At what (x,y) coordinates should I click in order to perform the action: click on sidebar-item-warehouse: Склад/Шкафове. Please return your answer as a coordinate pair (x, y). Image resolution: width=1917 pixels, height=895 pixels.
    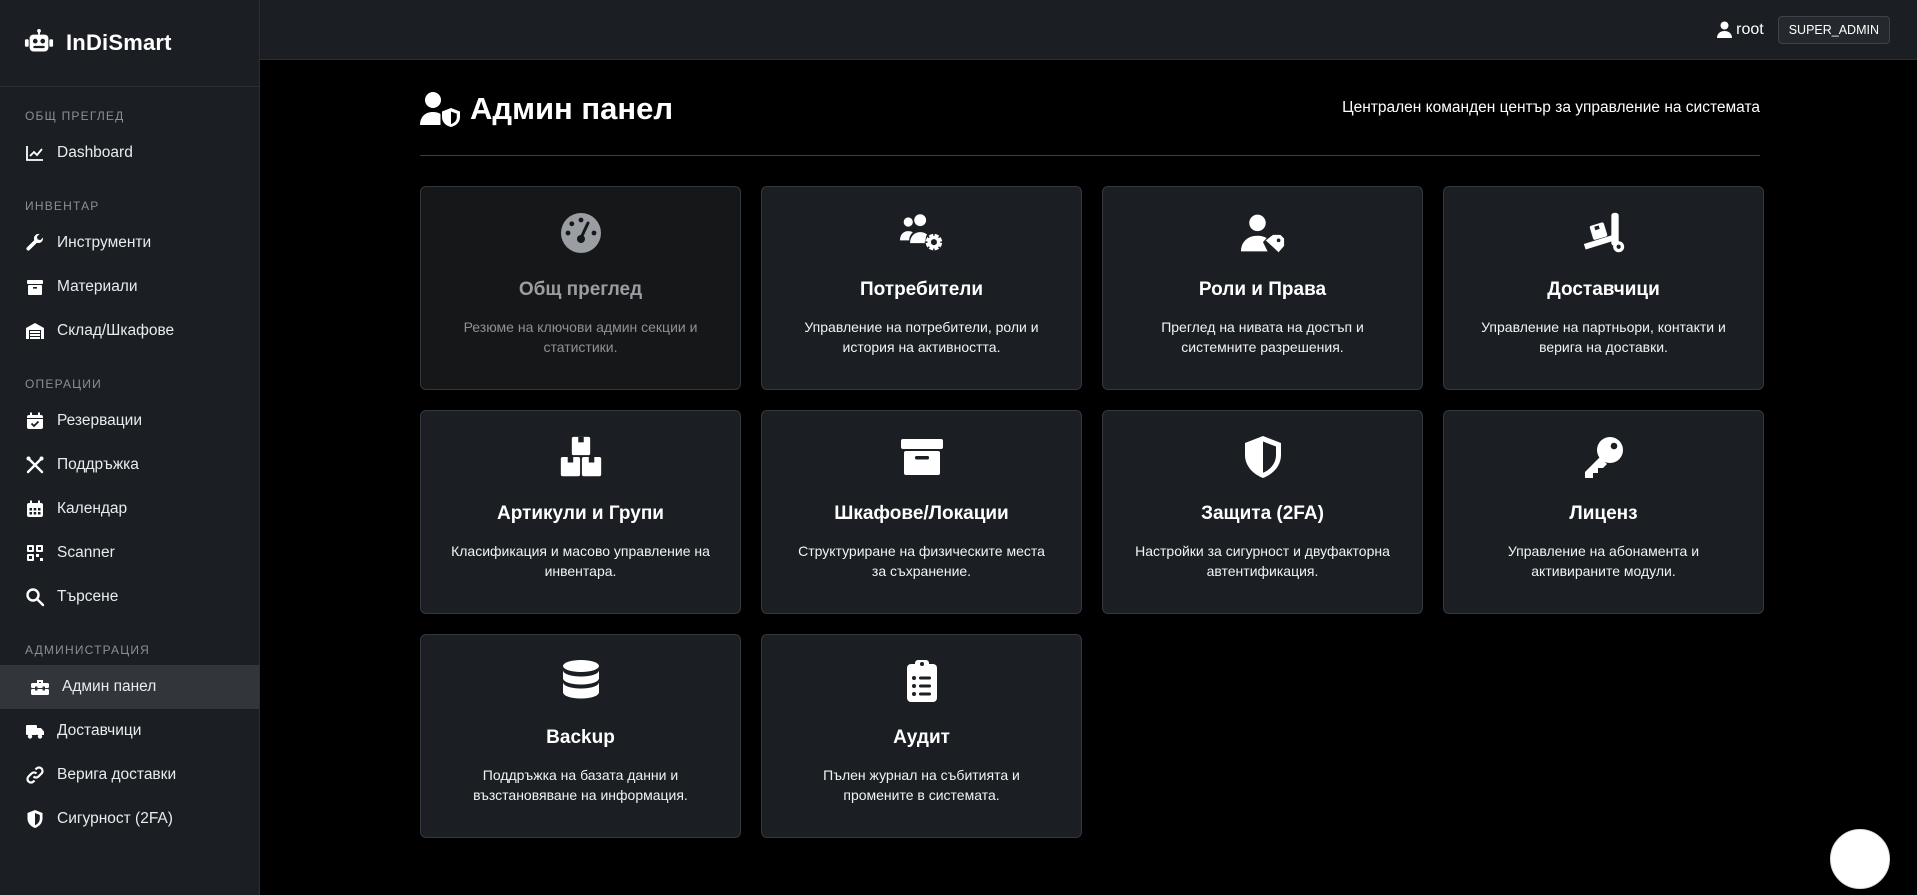
    Looking at the image, I should click on (129, 331).